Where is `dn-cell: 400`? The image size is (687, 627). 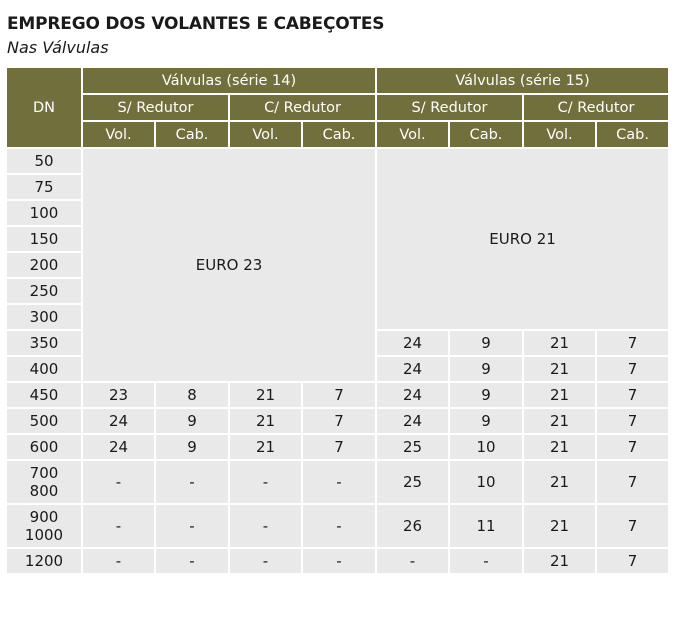
dn-cell: 400 is located at coordinates (45, 369).